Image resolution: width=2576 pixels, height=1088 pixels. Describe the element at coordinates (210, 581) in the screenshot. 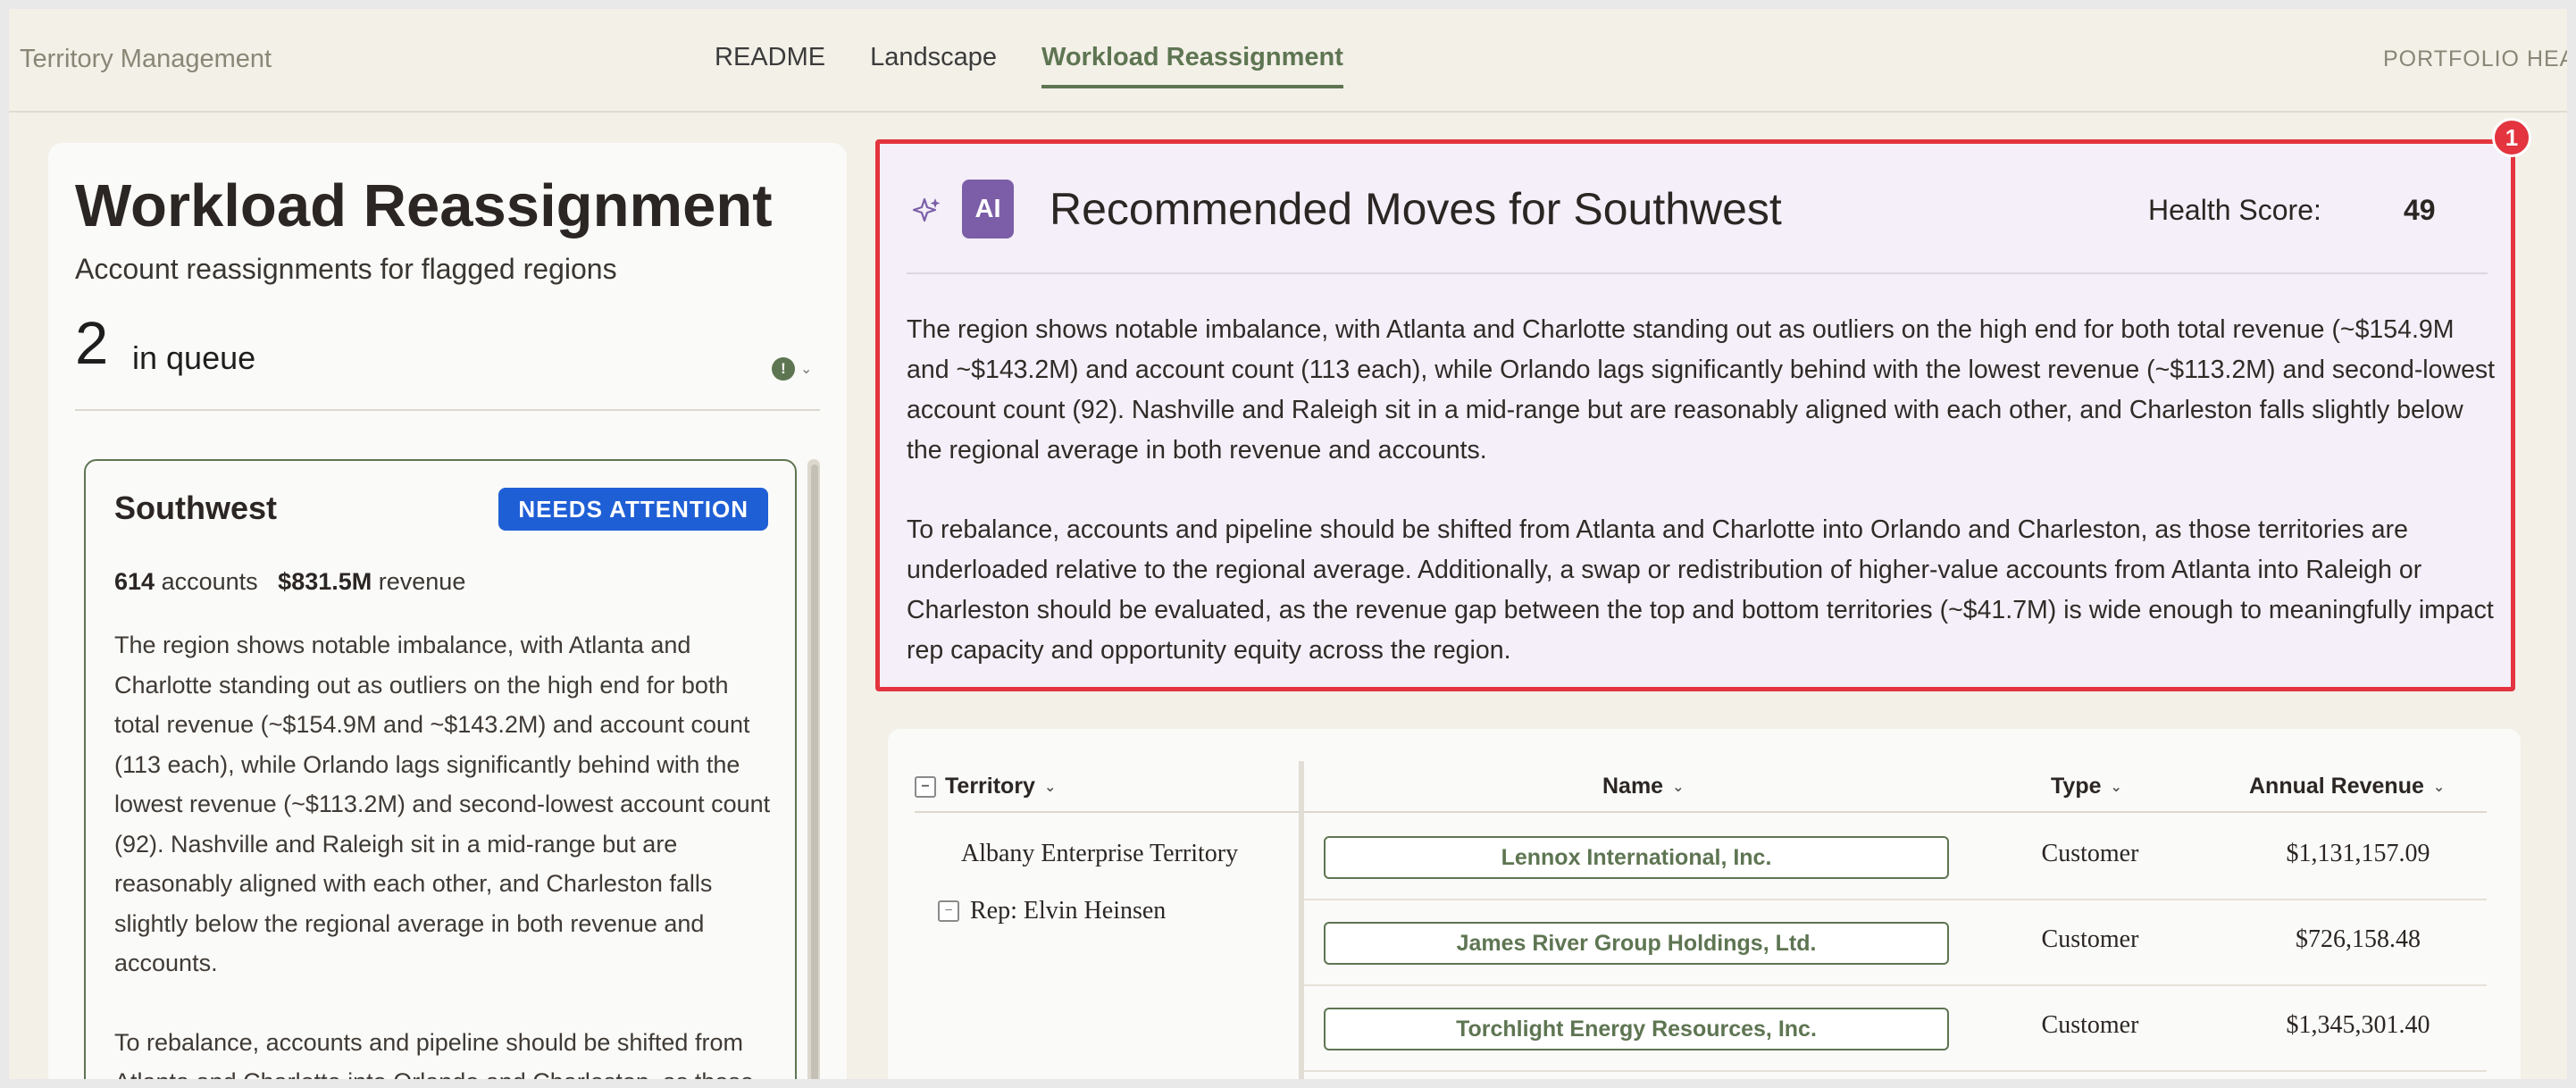

I see `accounts-label: accounts` at that location.